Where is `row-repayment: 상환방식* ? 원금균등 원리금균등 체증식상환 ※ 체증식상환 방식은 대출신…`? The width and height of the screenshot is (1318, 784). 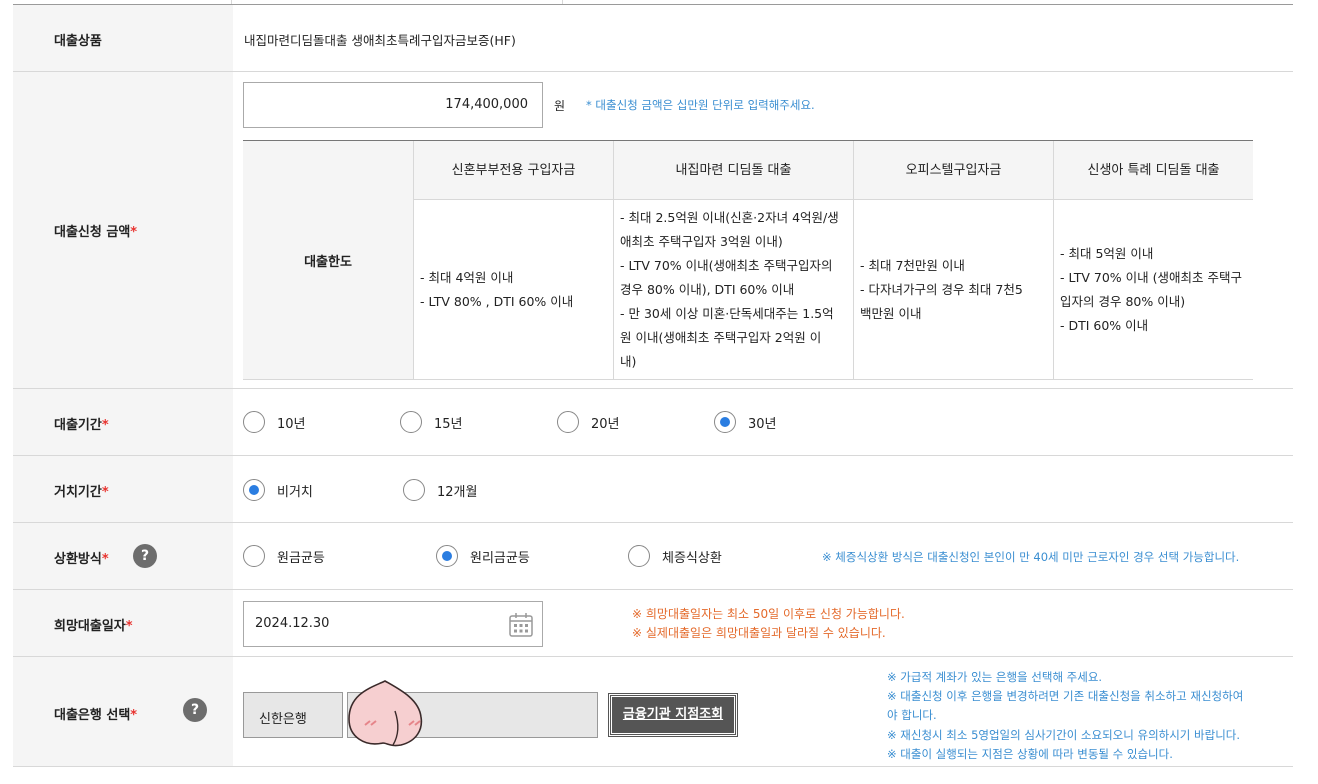 row-repayment: 상환방식* ? 원금균등 원리금균등 체증식상환 ※ 체증식상환 방식은 대출신… is located at coordinates (653, 556).